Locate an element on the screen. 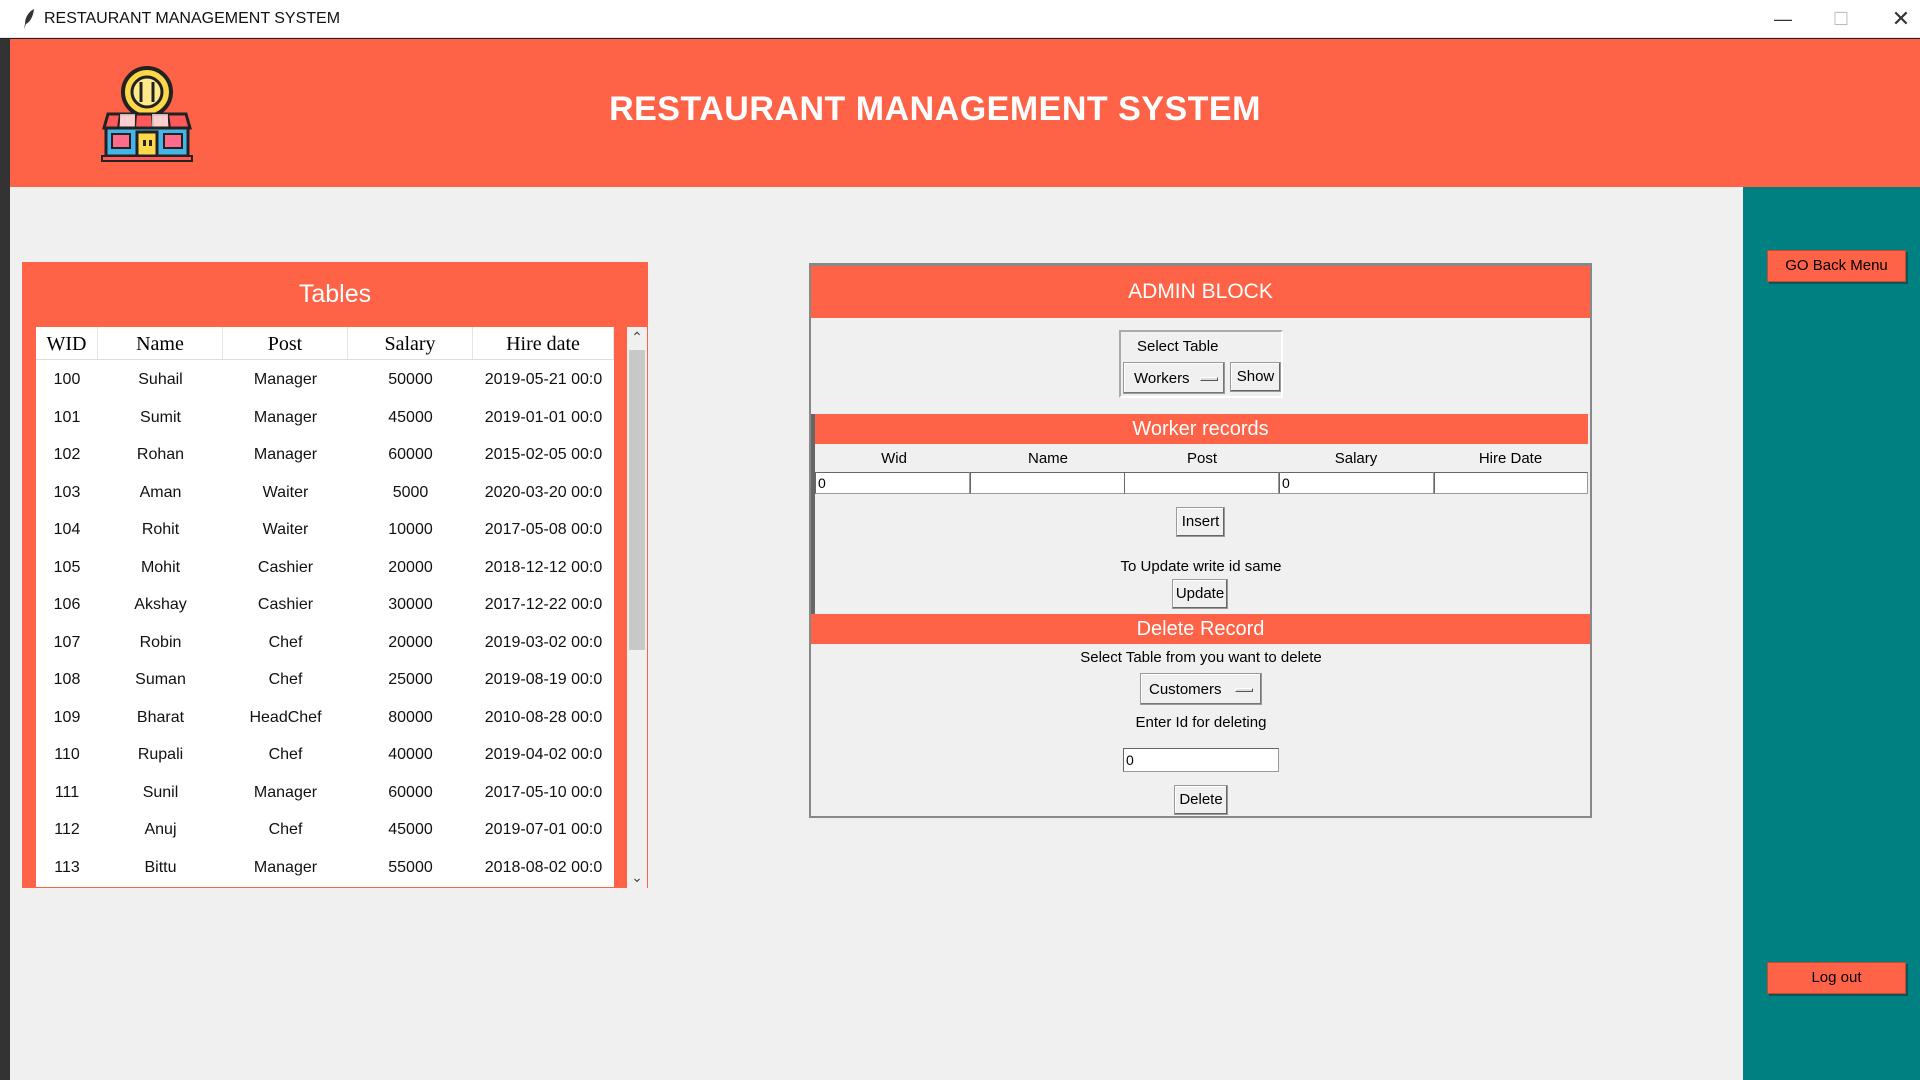  cell-wid: 107 is located at coordinates (67, 642).